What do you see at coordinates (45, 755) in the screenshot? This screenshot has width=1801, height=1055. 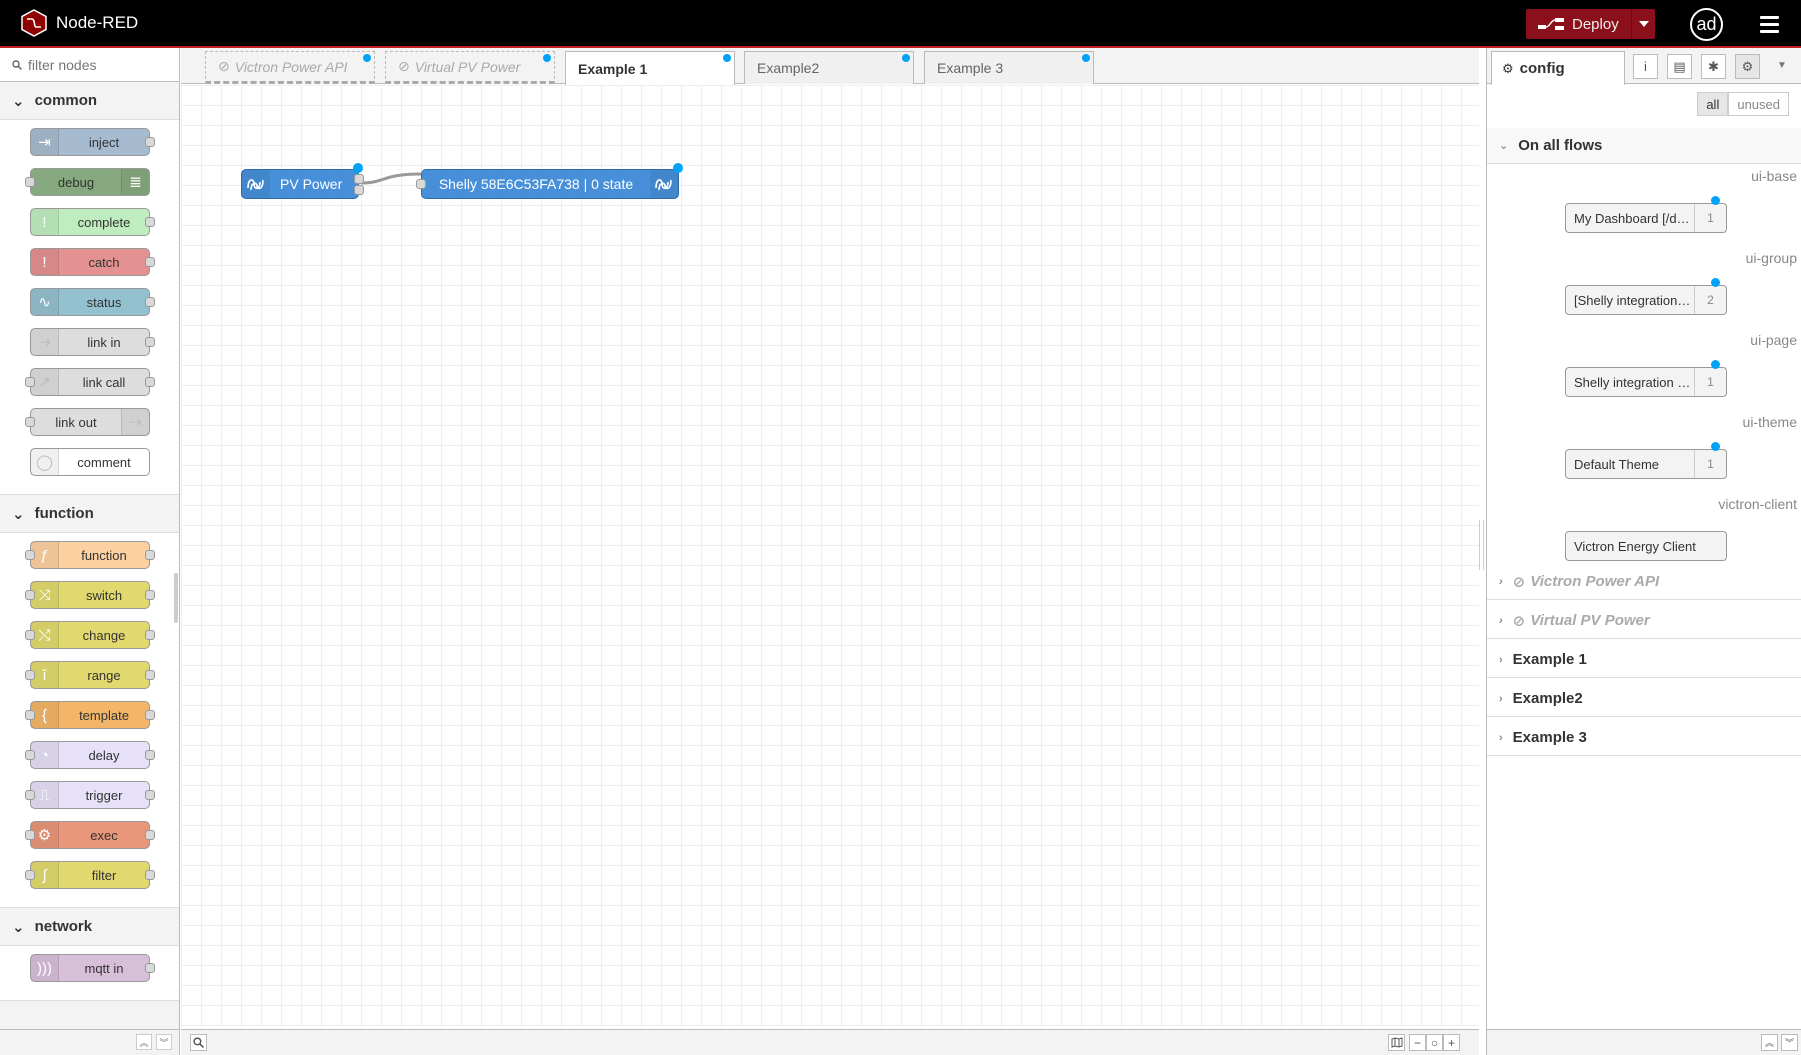 I see `delay-icon: ◔` at bounding box center [45, 755].